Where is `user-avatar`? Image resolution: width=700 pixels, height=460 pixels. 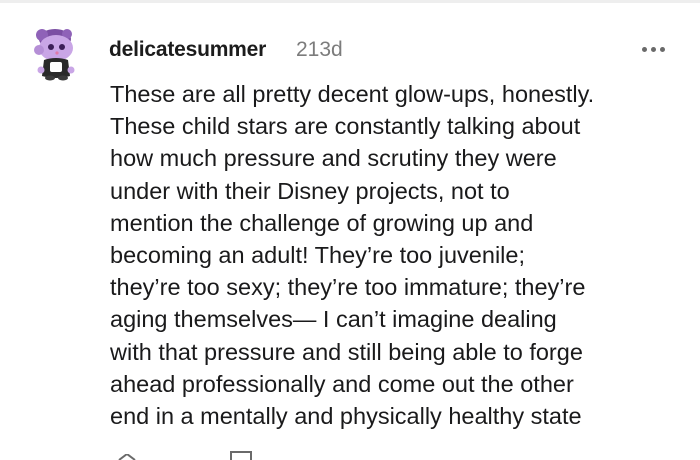
user-avatar is located at coordinates (56, 54).